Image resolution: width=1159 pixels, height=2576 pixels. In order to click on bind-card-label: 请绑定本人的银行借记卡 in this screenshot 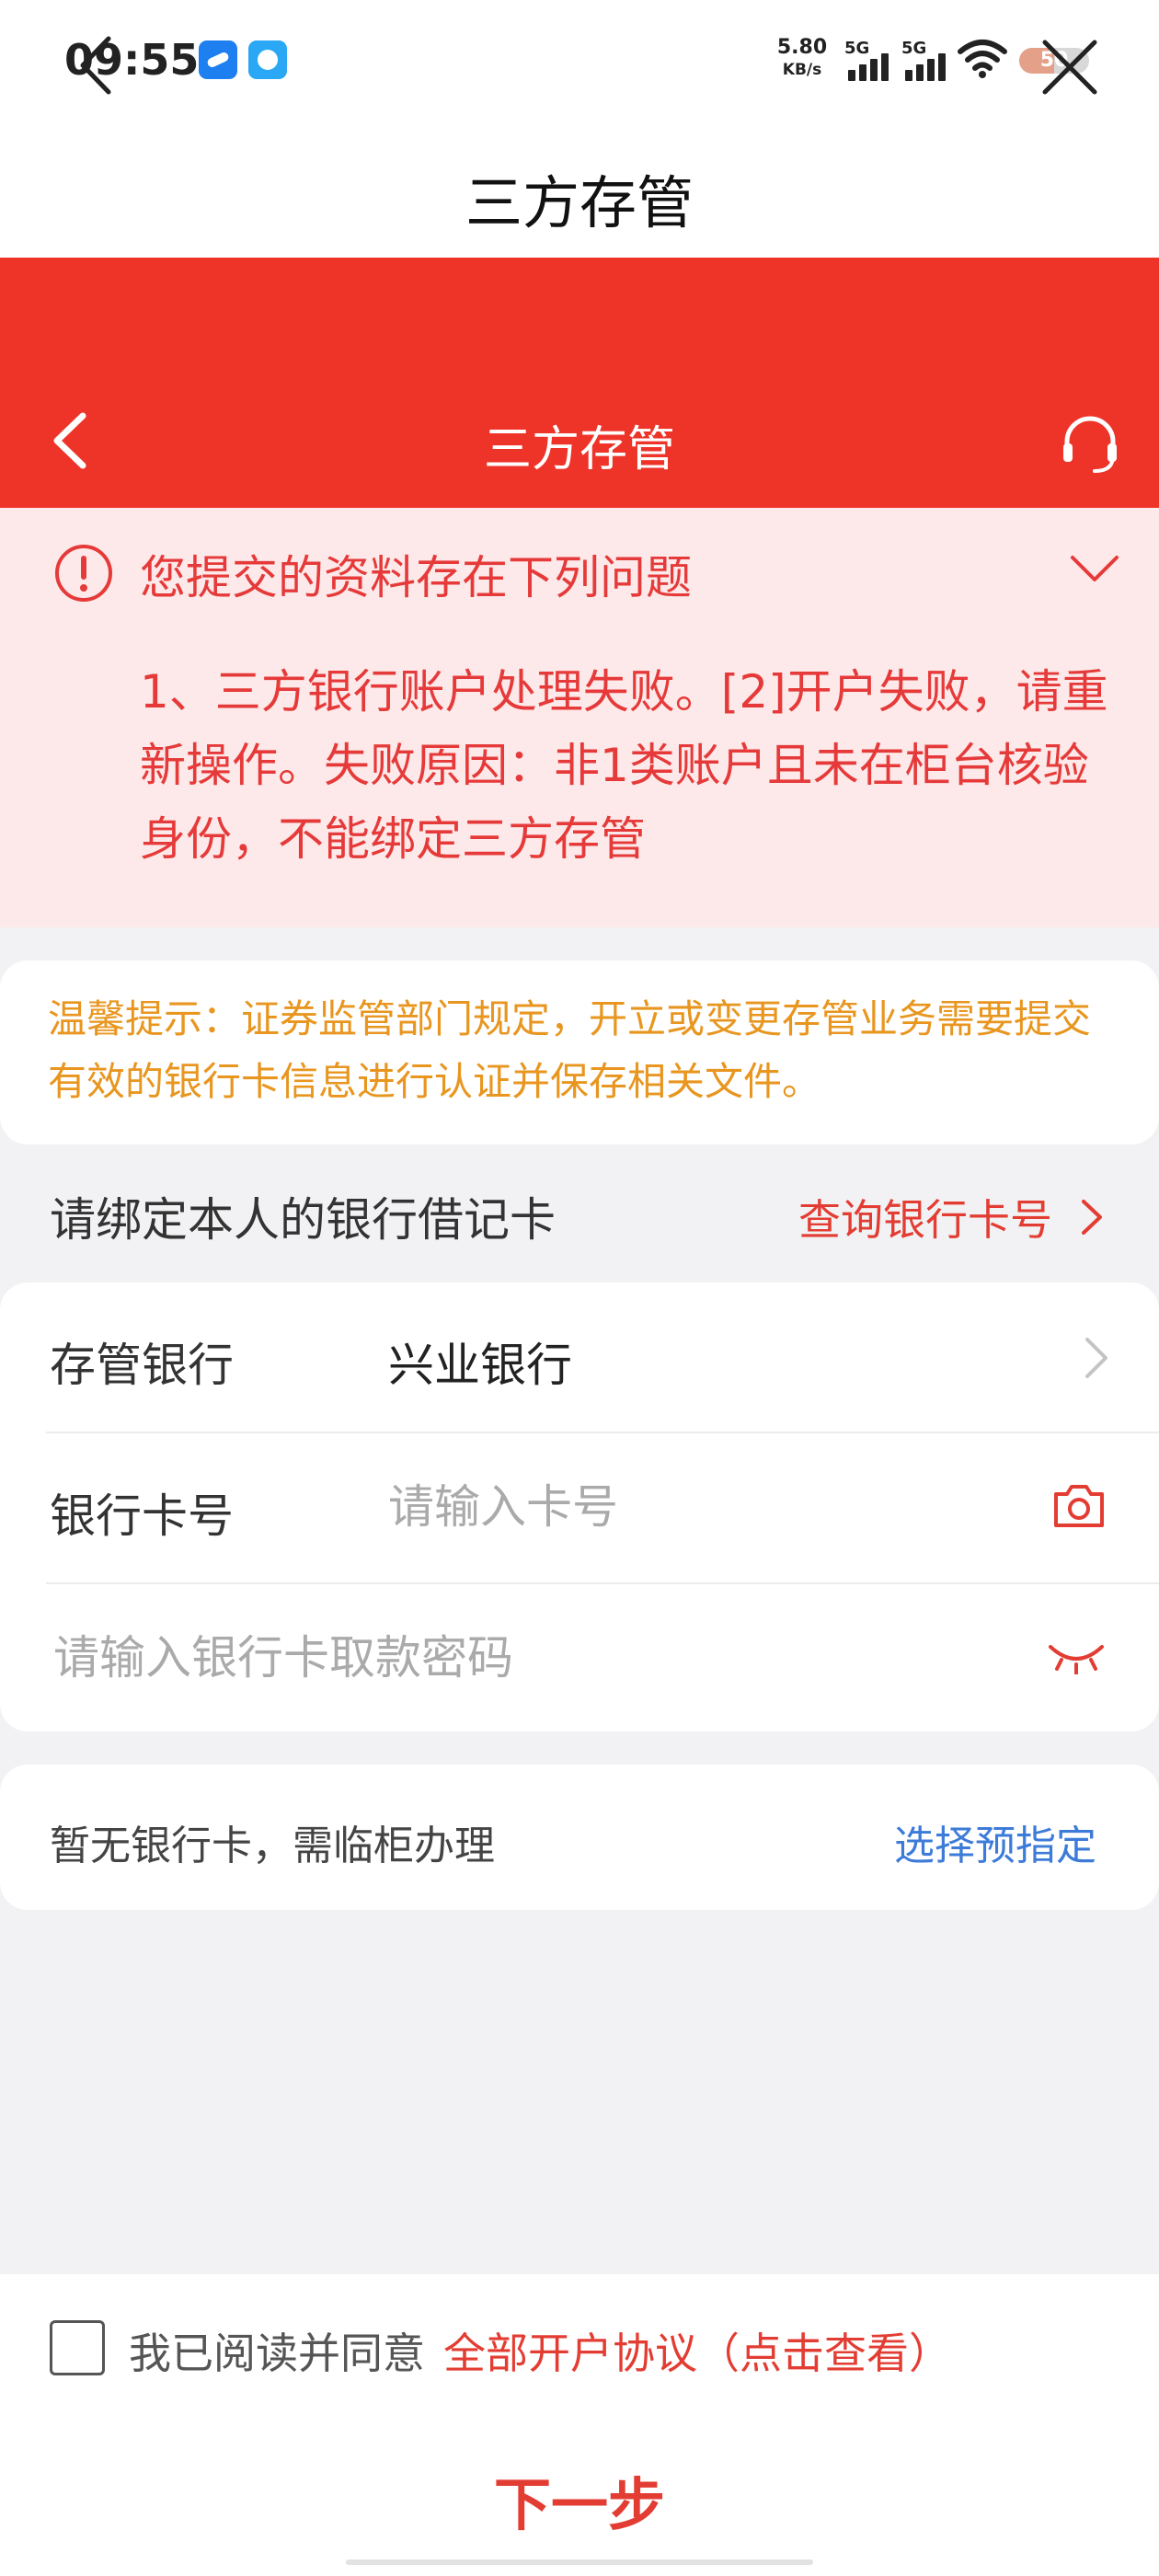, I will do `click(303, 1220)`.